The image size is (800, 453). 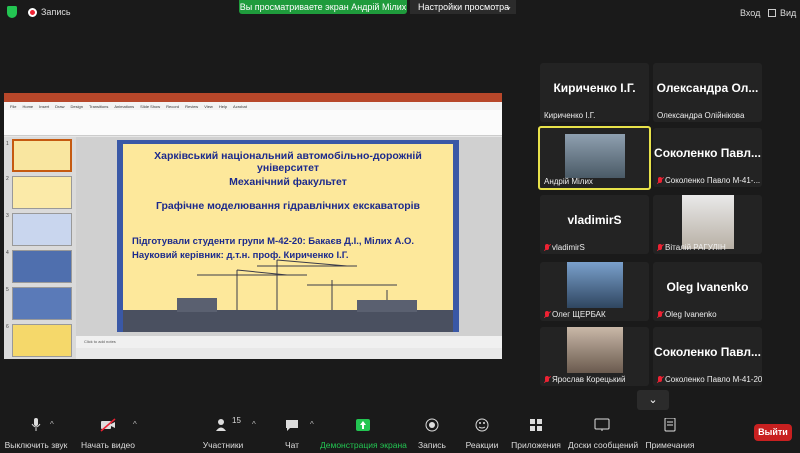 I want to click on reactions-button: Реакции, so click(x=482, y=431).